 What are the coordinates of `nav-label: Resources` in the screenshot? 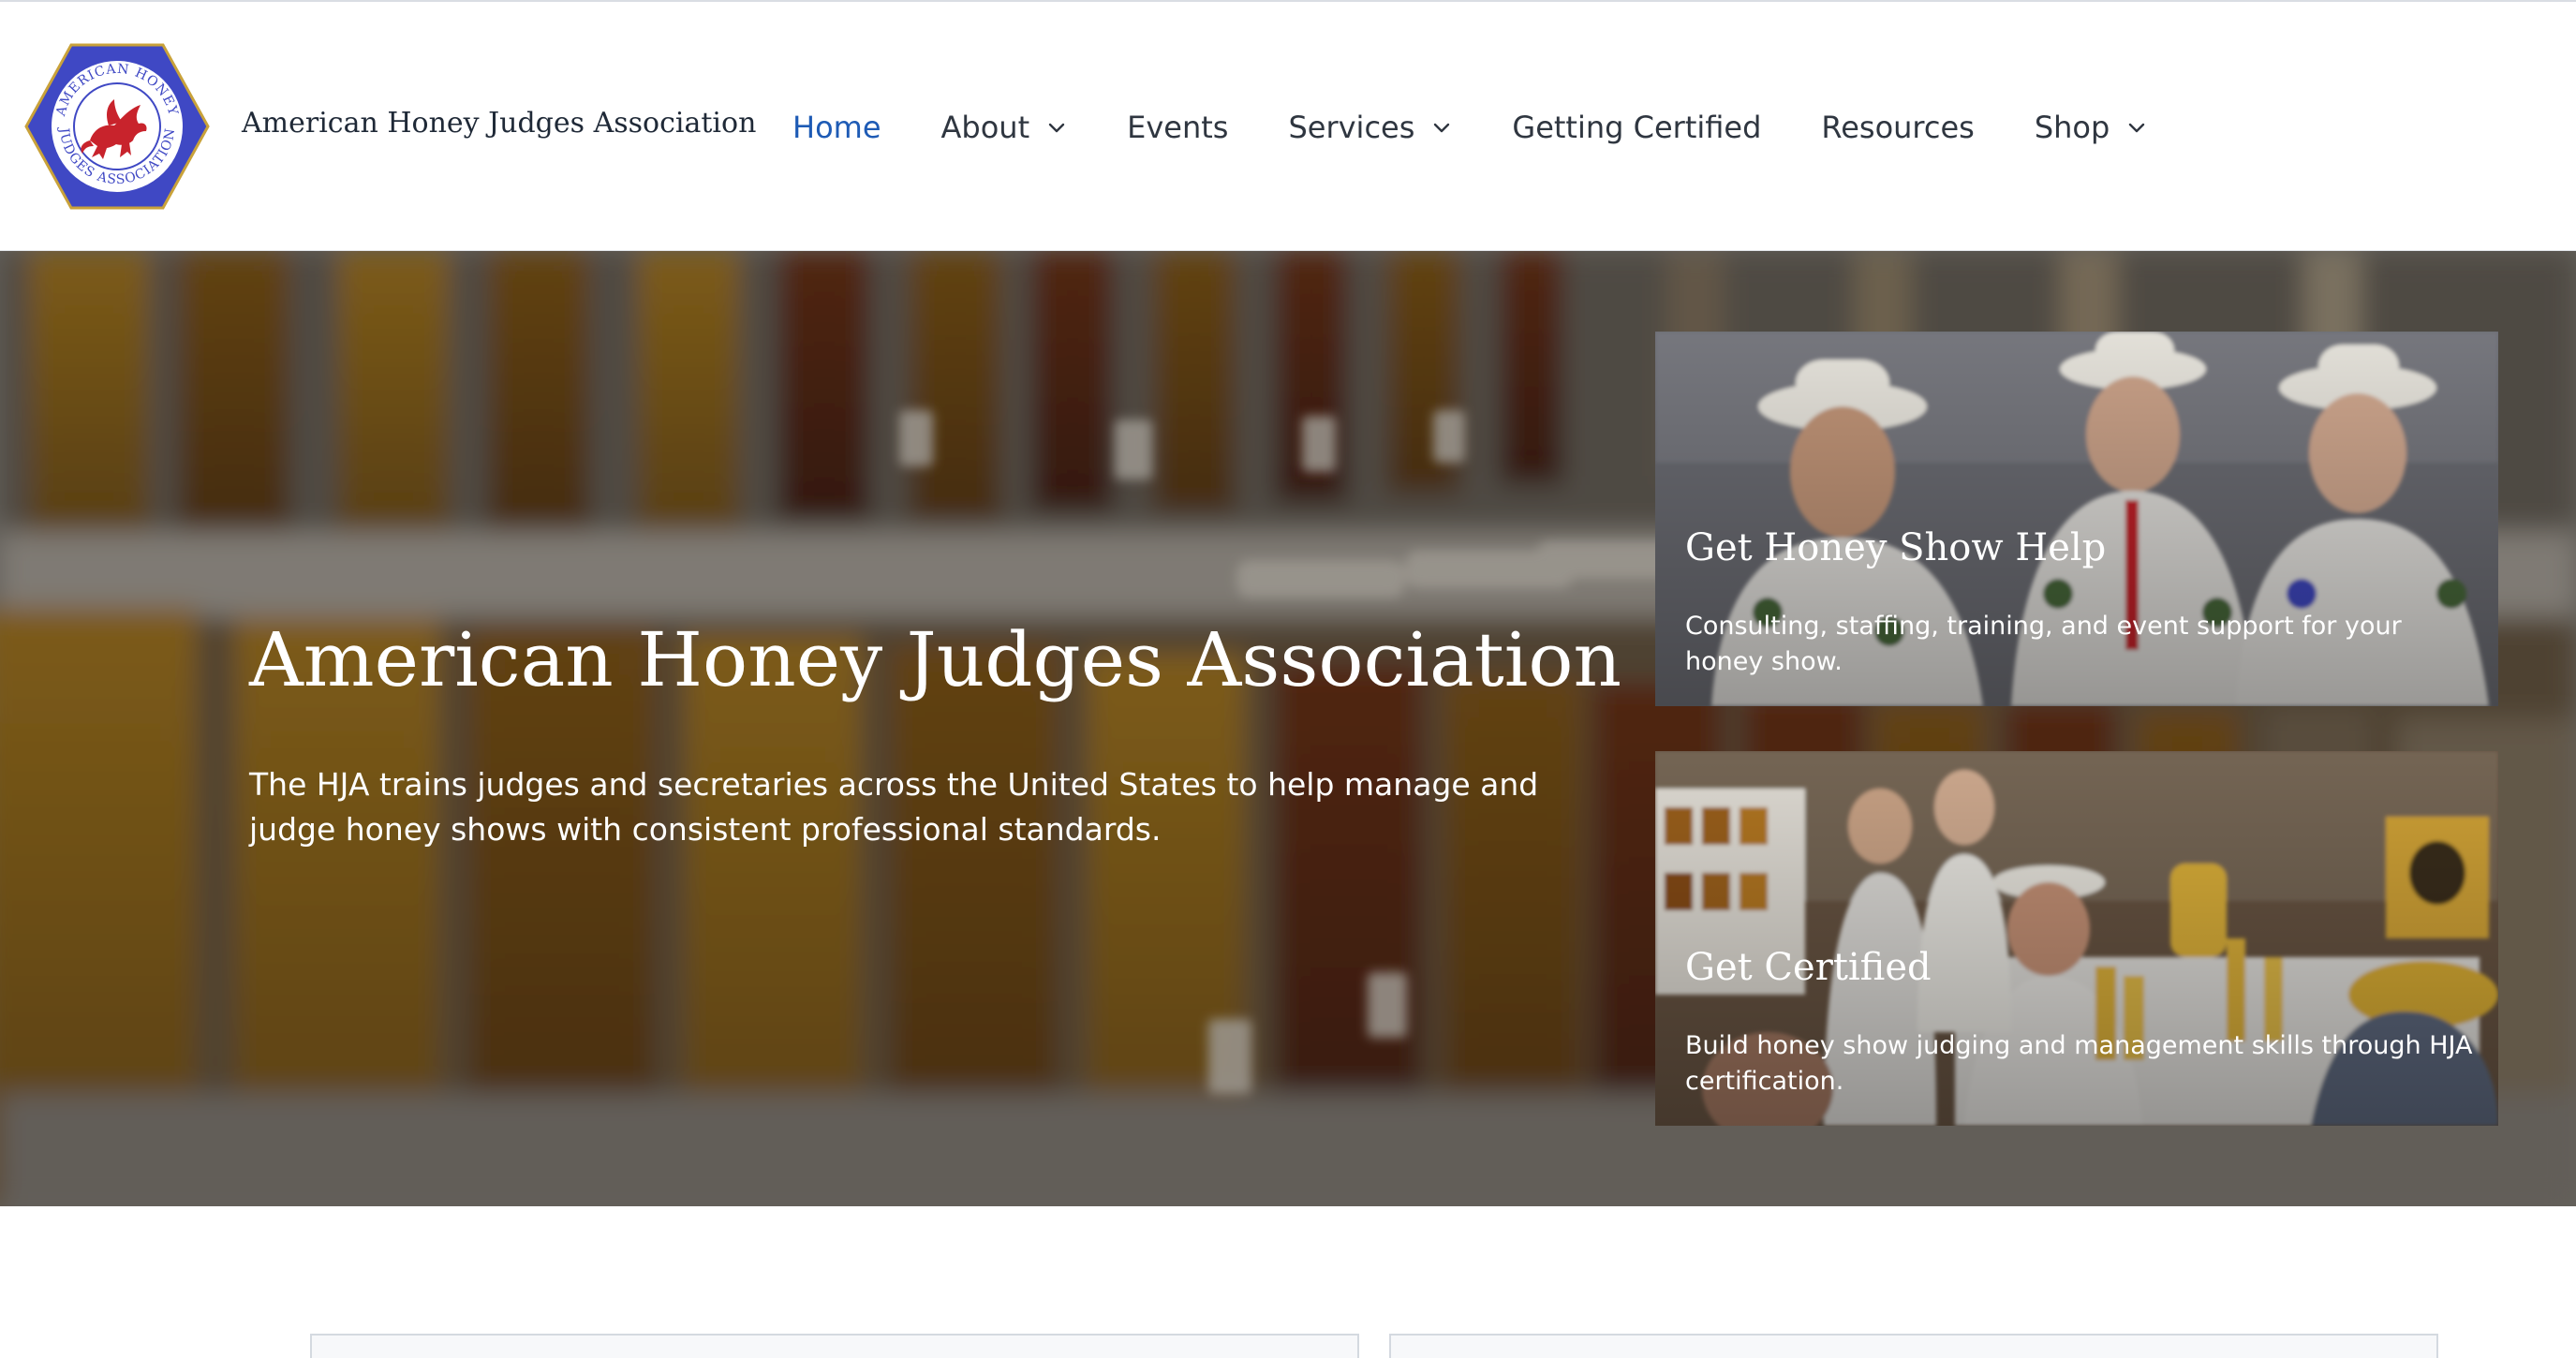 It's located at (1898, 127).